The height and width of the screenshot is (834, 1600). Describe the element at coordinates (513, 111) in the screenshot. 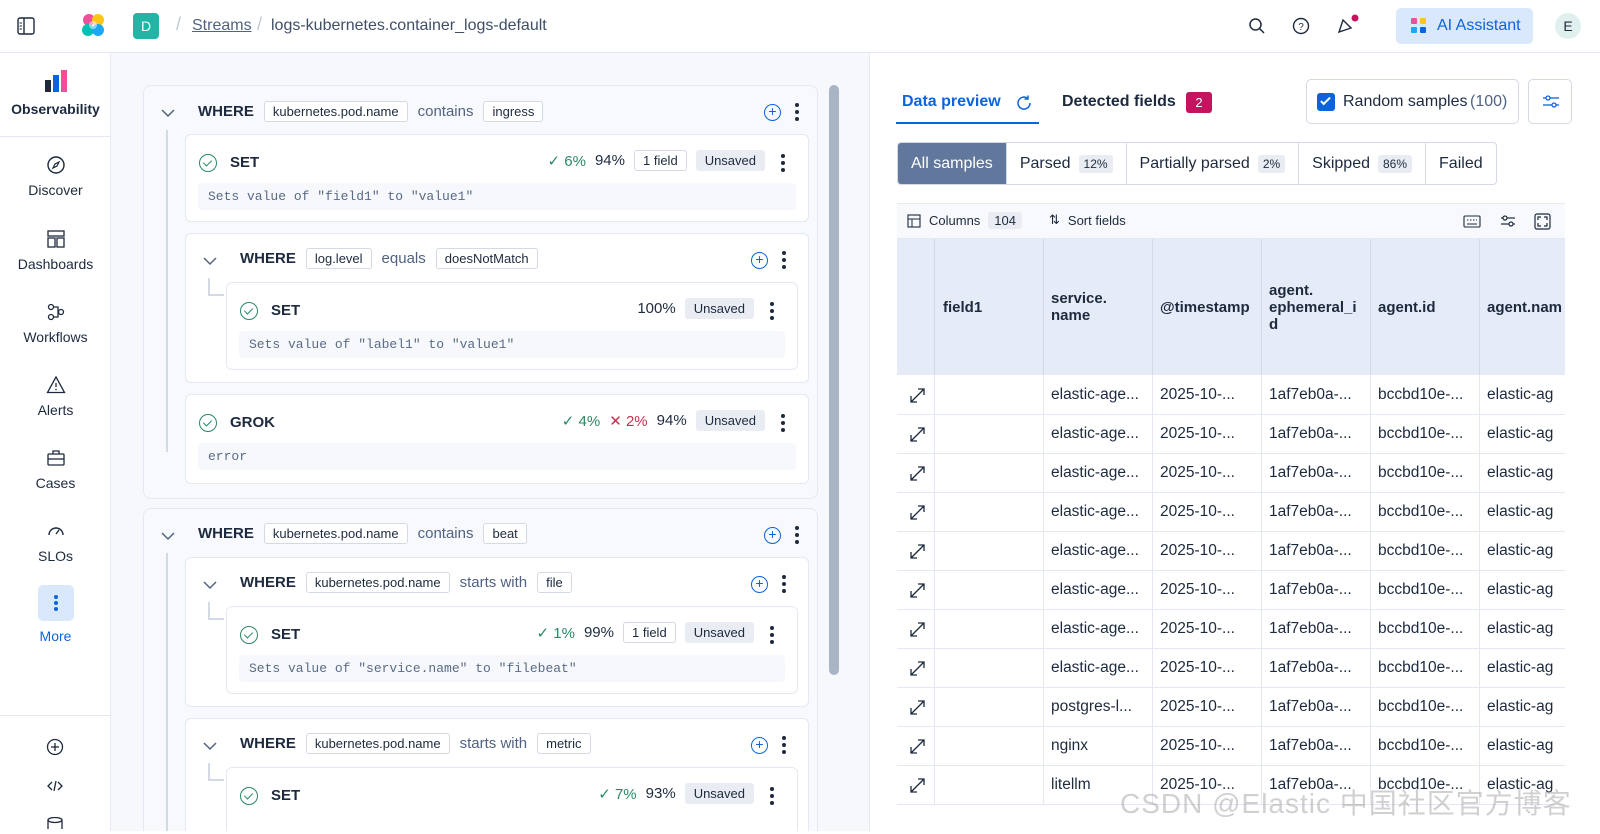

I see `condition-value: ingress` at that location.